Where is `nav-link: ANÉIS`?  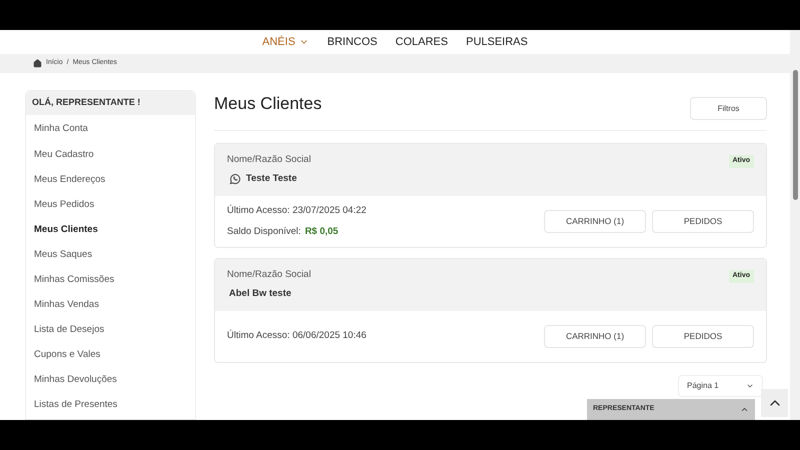 nav-link: ANÉIS is located at coordinates (286, 42).